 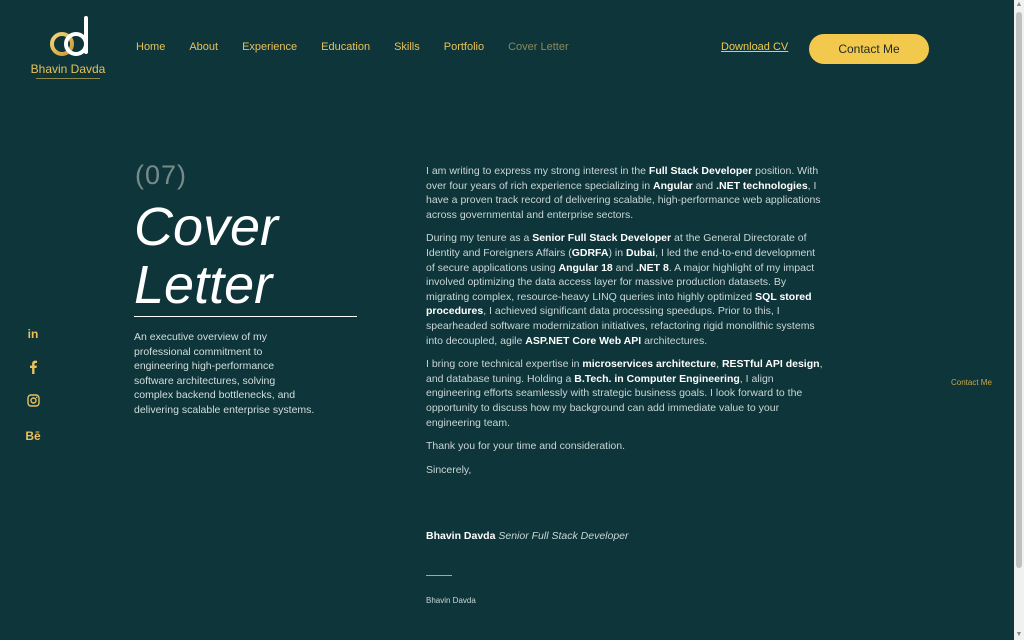 What do you see at coordinates (563, 536) in the screenshot?
I see `signature-title: Senior Full Stack Developer` at bounding box center [563, 536].